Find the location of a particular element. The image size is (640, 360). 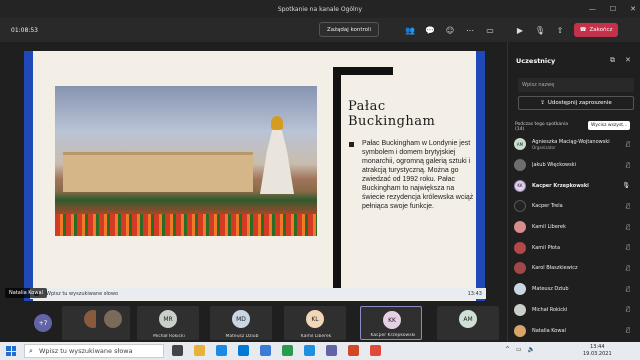

participant-row: Mateusz Dziub 🎙̸ is located at coordinates (576, 289).